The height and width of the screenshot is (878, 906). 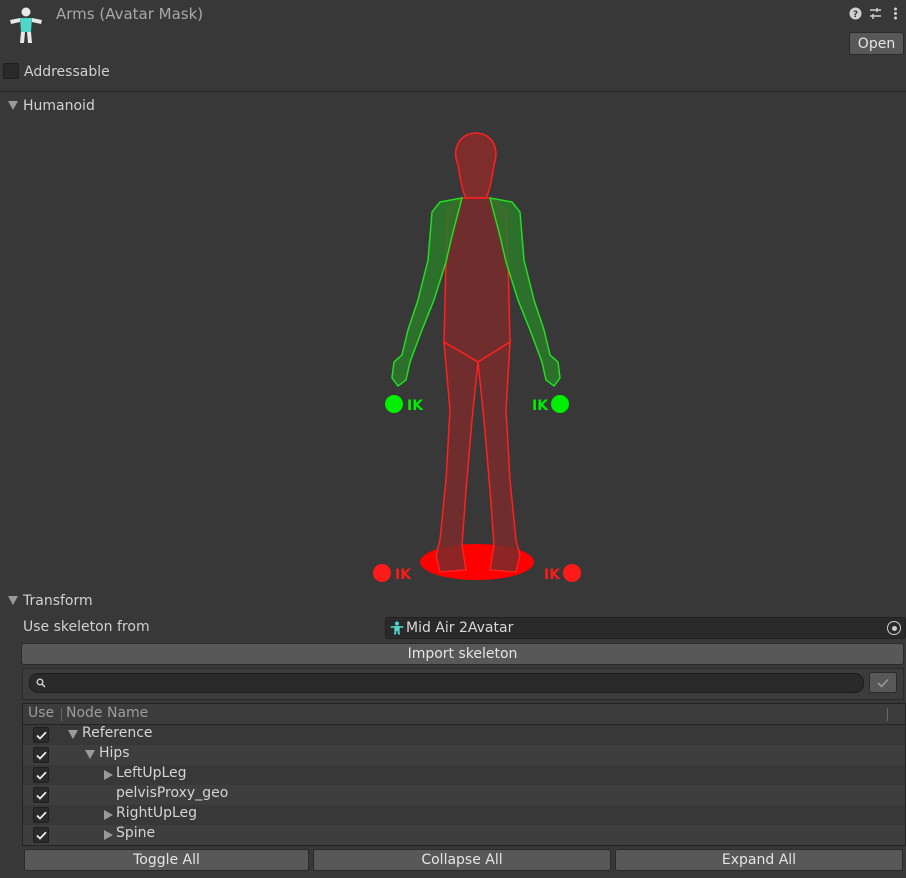 I want to click on expand-all-button: Expand All, so click(x=759, y=860).